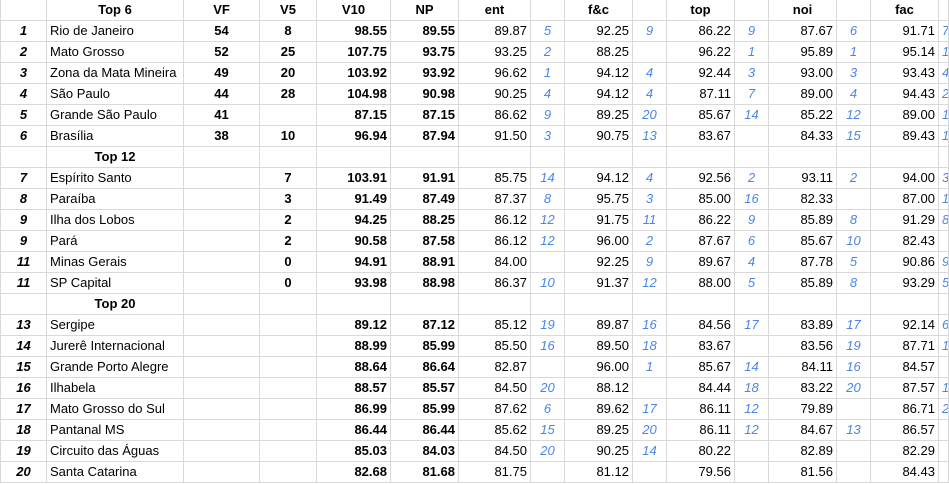 Image resolution: width=949 pixels, height=484 pixels. What do you see at coordinates (904, 136) in the screenshot?
I see `fac-score-cell: 89.43` at bounding box center [904, 136].